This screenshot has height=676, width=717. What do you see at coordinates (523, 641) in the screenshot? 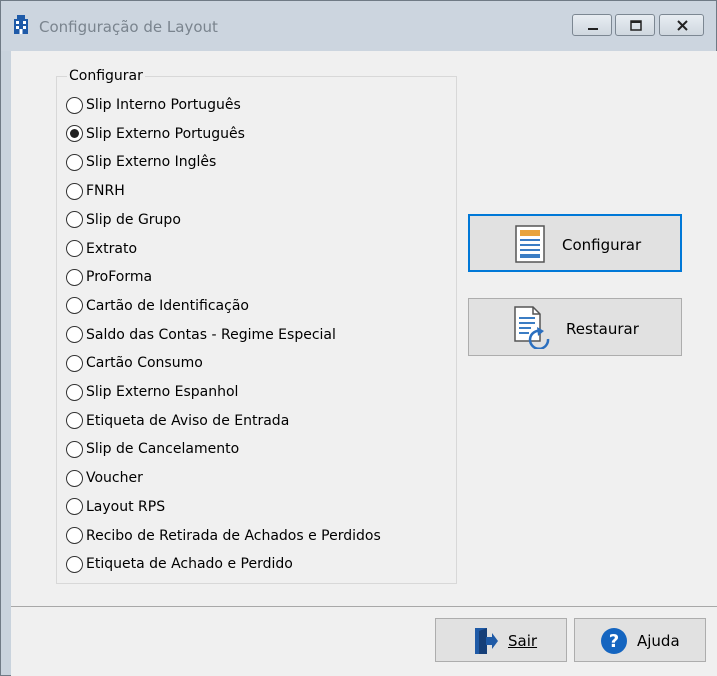
I see `exit-button-label: Sair` at bounding box center [523, 641].